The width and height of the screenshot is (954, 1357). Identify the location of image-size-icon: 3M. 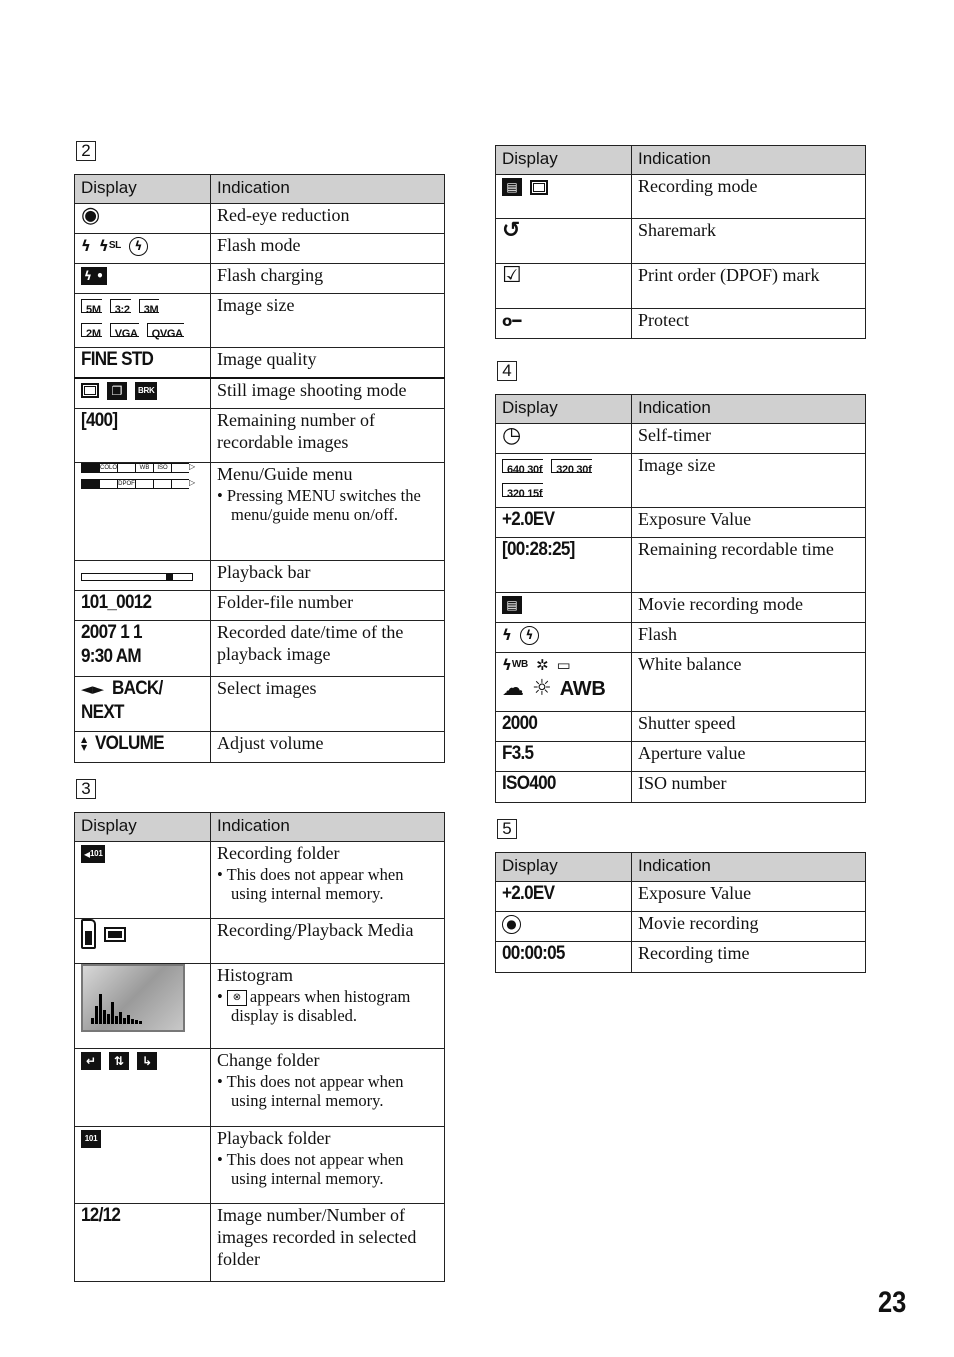
(149, 307).